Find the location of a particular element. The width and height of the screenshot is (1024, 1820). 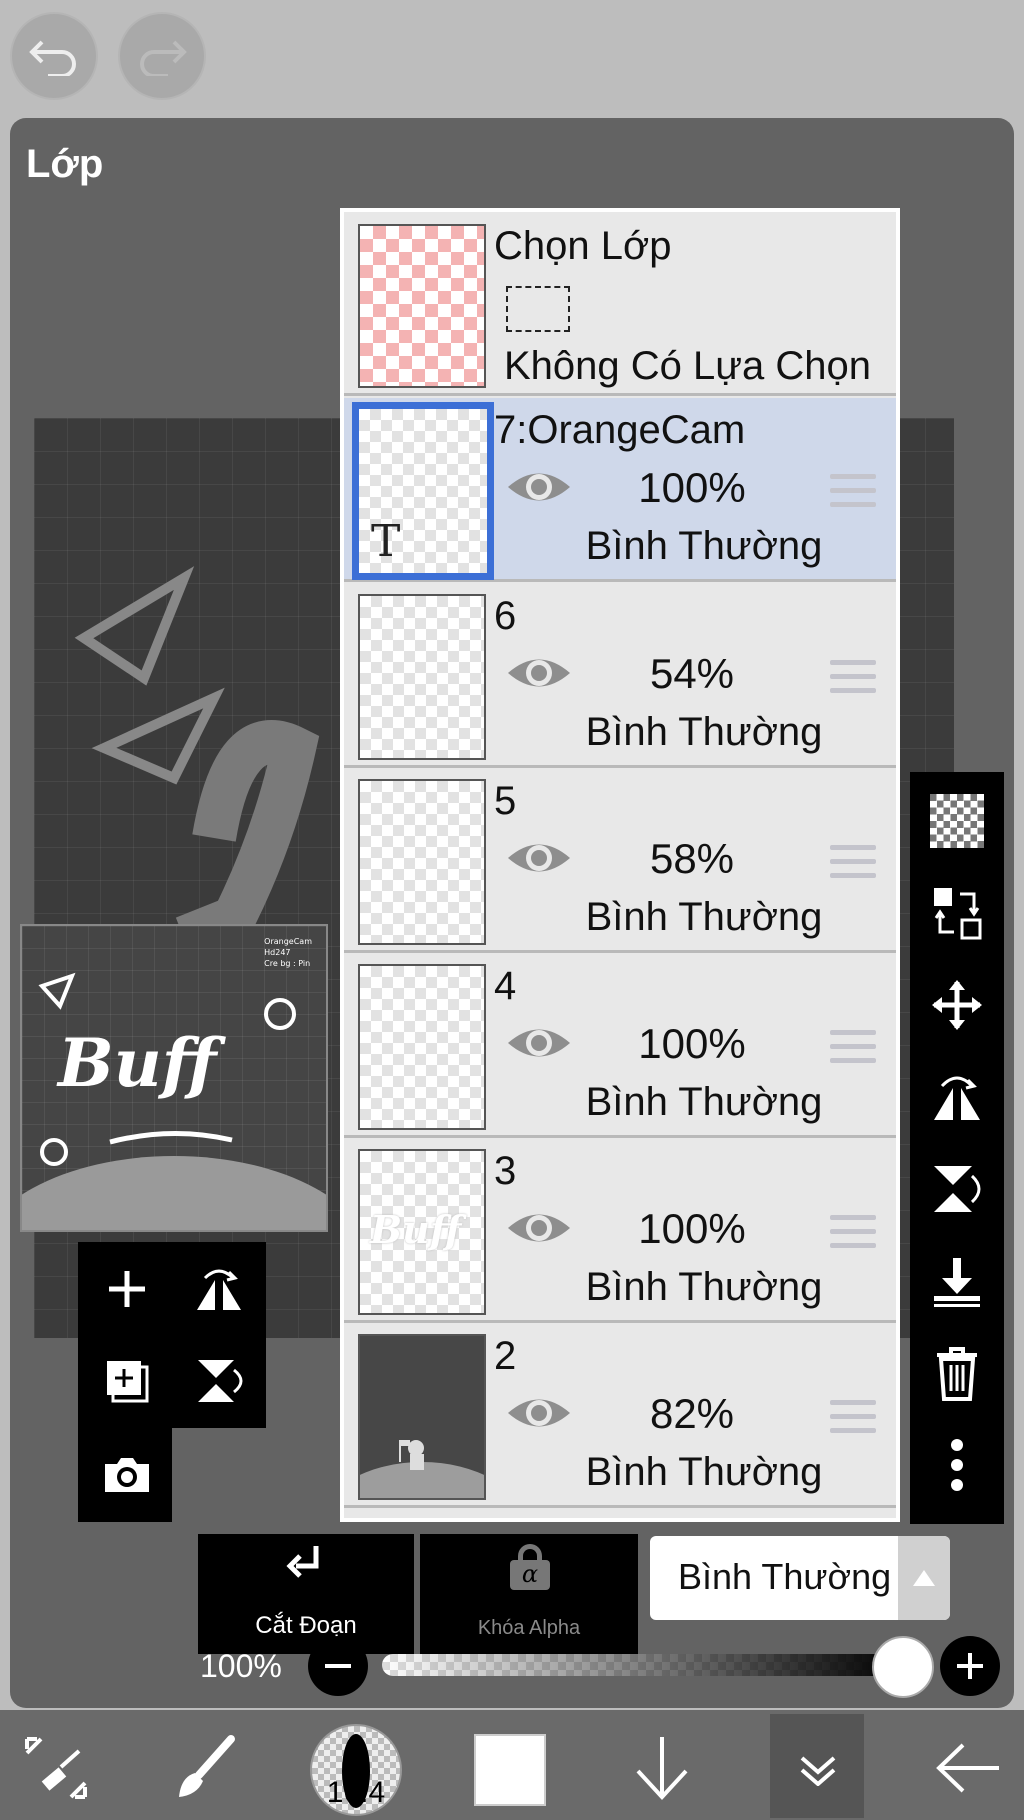

flip-vertical-button is located at coordinates (219, 1381).